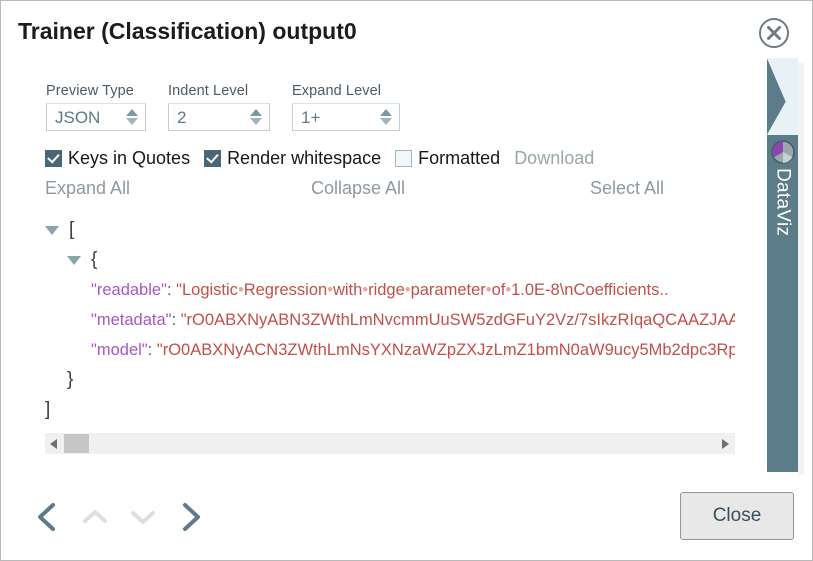 This screenshot has height=561, width=813. I want to click on brace-close: }, so click(70, 379).